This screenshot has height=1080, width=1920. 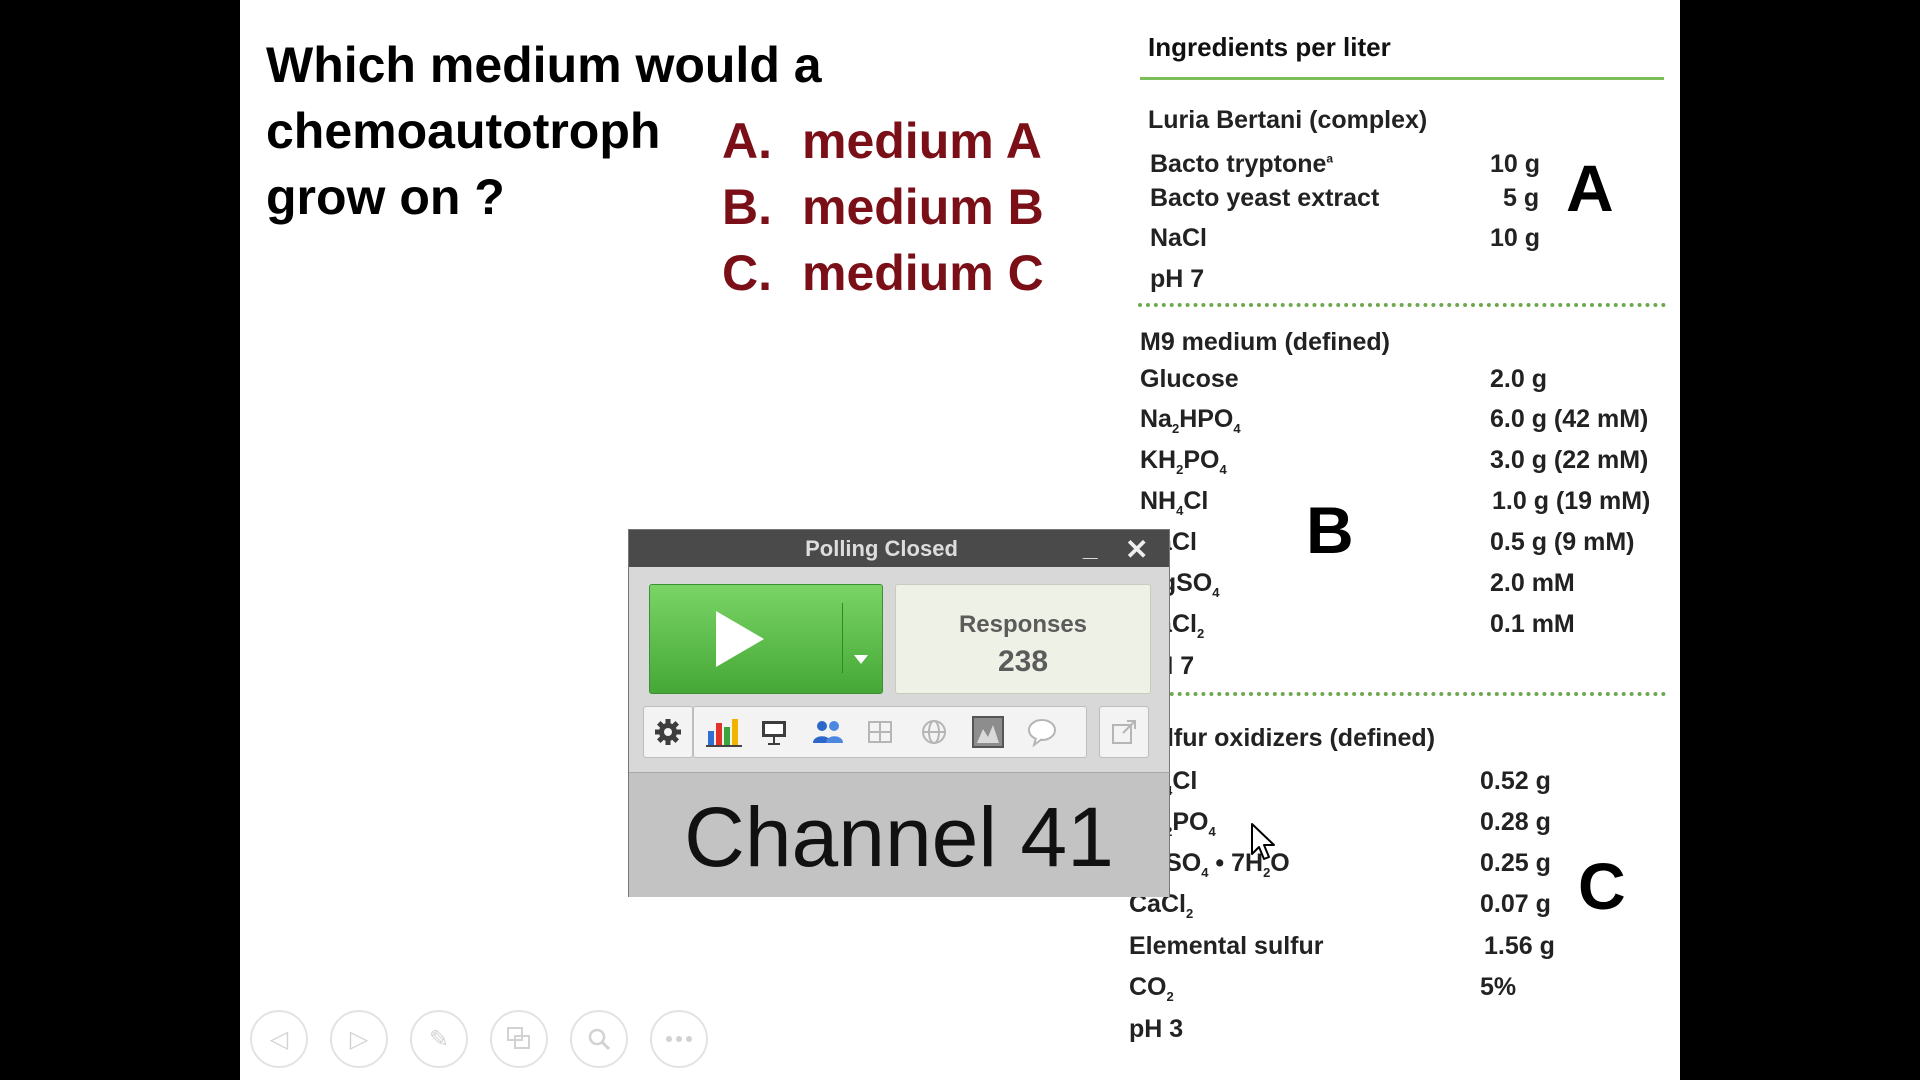 I want to click on ingredient-value: 3.0 g (22 mM), so click(x=1569, y=460).